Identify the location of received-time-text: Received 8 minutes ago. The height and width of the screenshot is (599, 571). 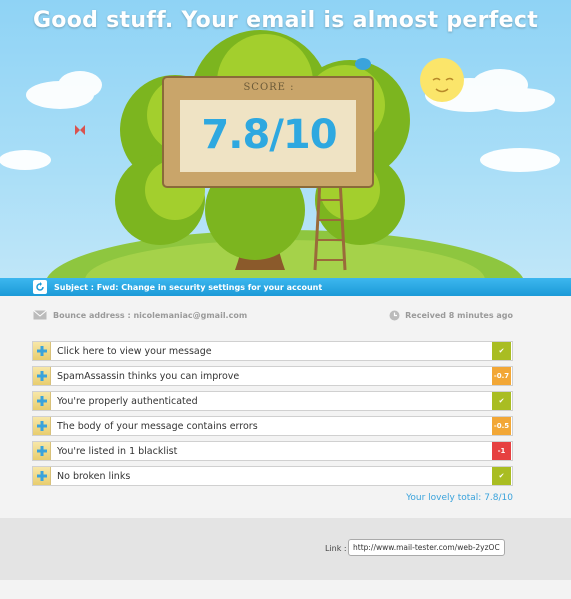
(459, 315).